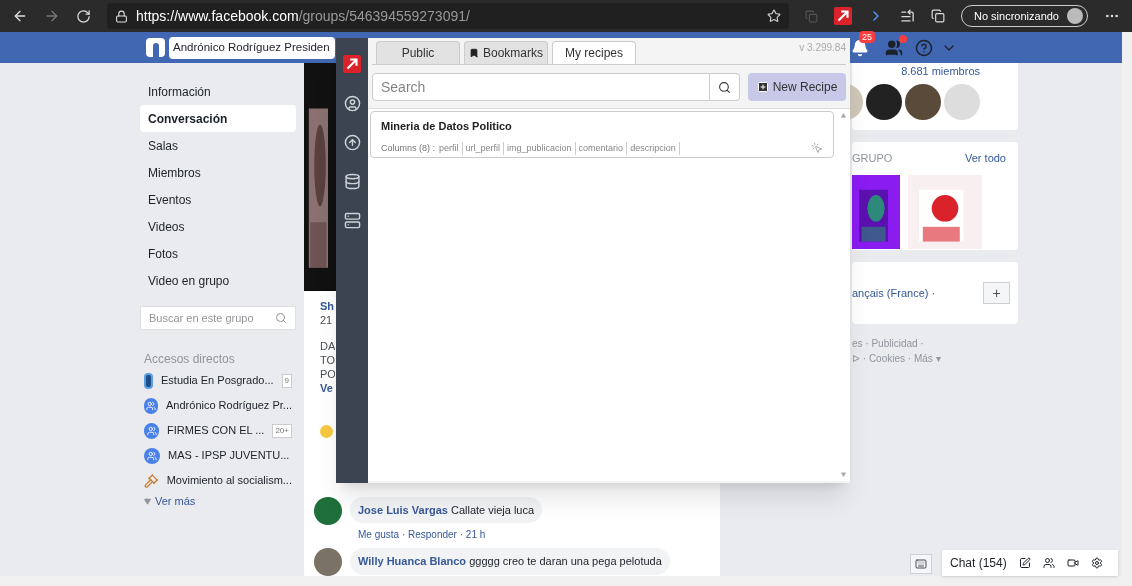 The image size is (1132, 586). I want to click on address-bar: https://www.facebook.com/groups/546394559273091/, so click(448, 16).